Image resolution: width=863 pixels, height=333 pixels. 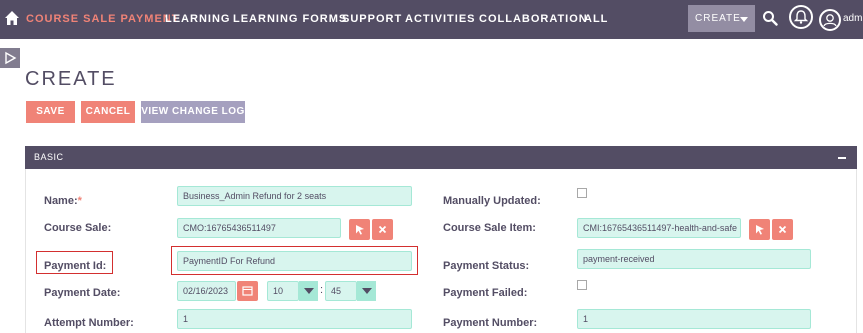 What do you see at coordinates (441, 157) in the screenshot?
I see `basic-panel-header: BASIC` at bounding box center [441, 157].